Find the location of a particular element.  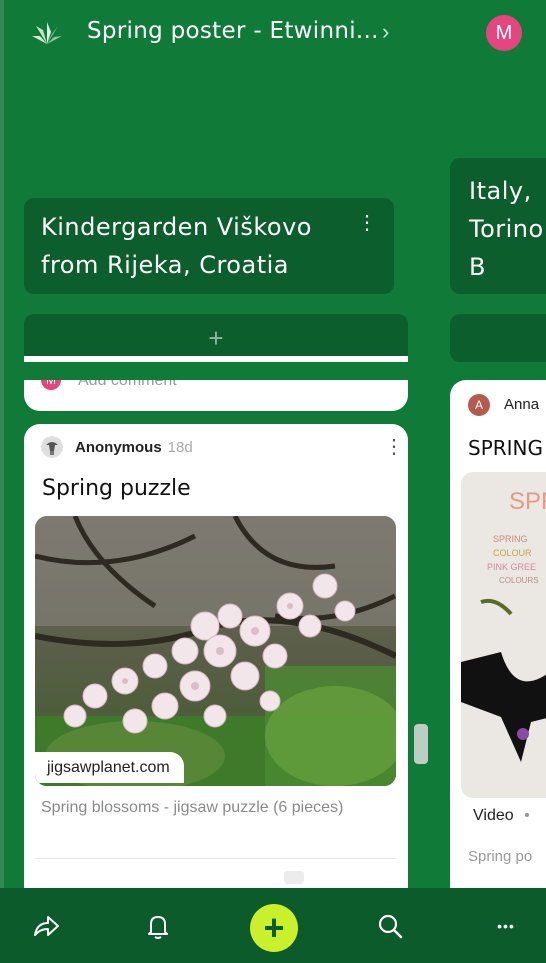

column-title-line1: Italy, is located at coordinates (500, 191).